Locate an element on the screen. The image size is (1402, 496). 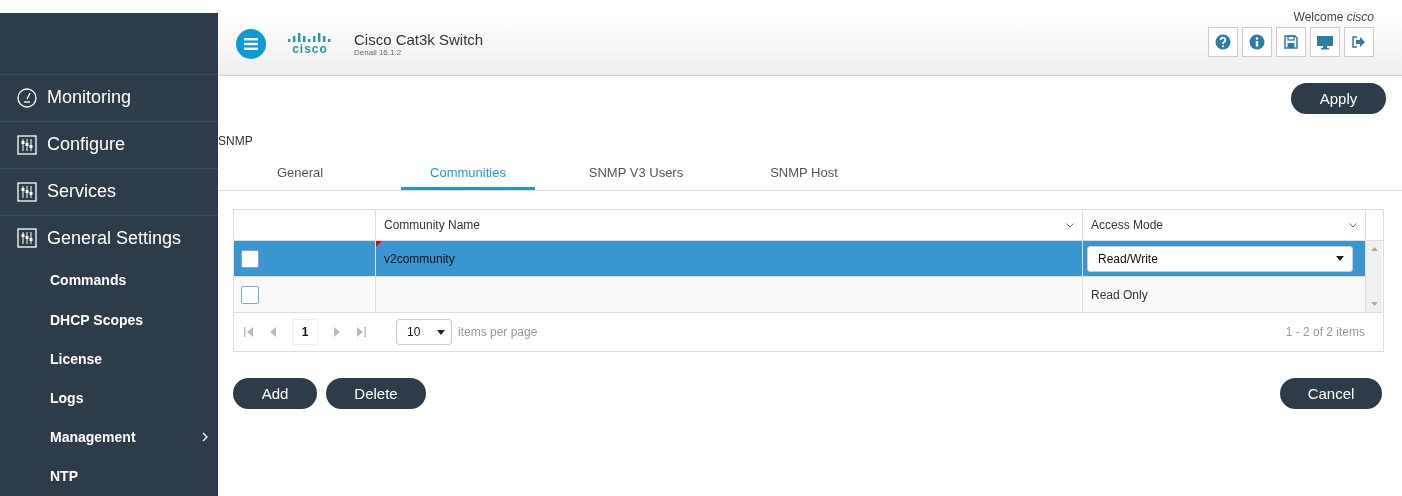
section-title: SNMP is located at coordinates (236, 141).